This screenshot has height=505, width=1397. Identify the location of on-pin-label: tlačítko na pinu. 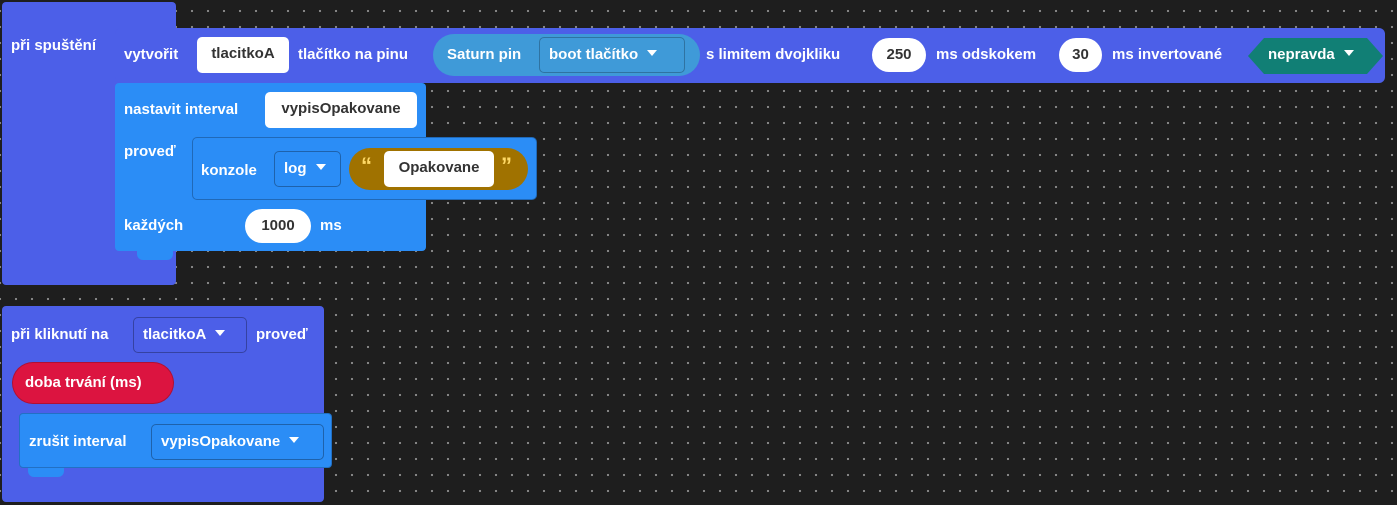
(353, 54).